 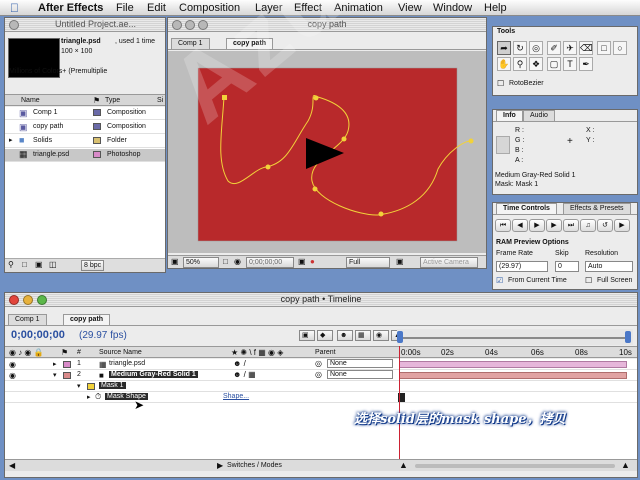 What do you see at coordinates (515, 466) in the screenshot?
I see `zoom-slider` at bounding box center [515, 466].